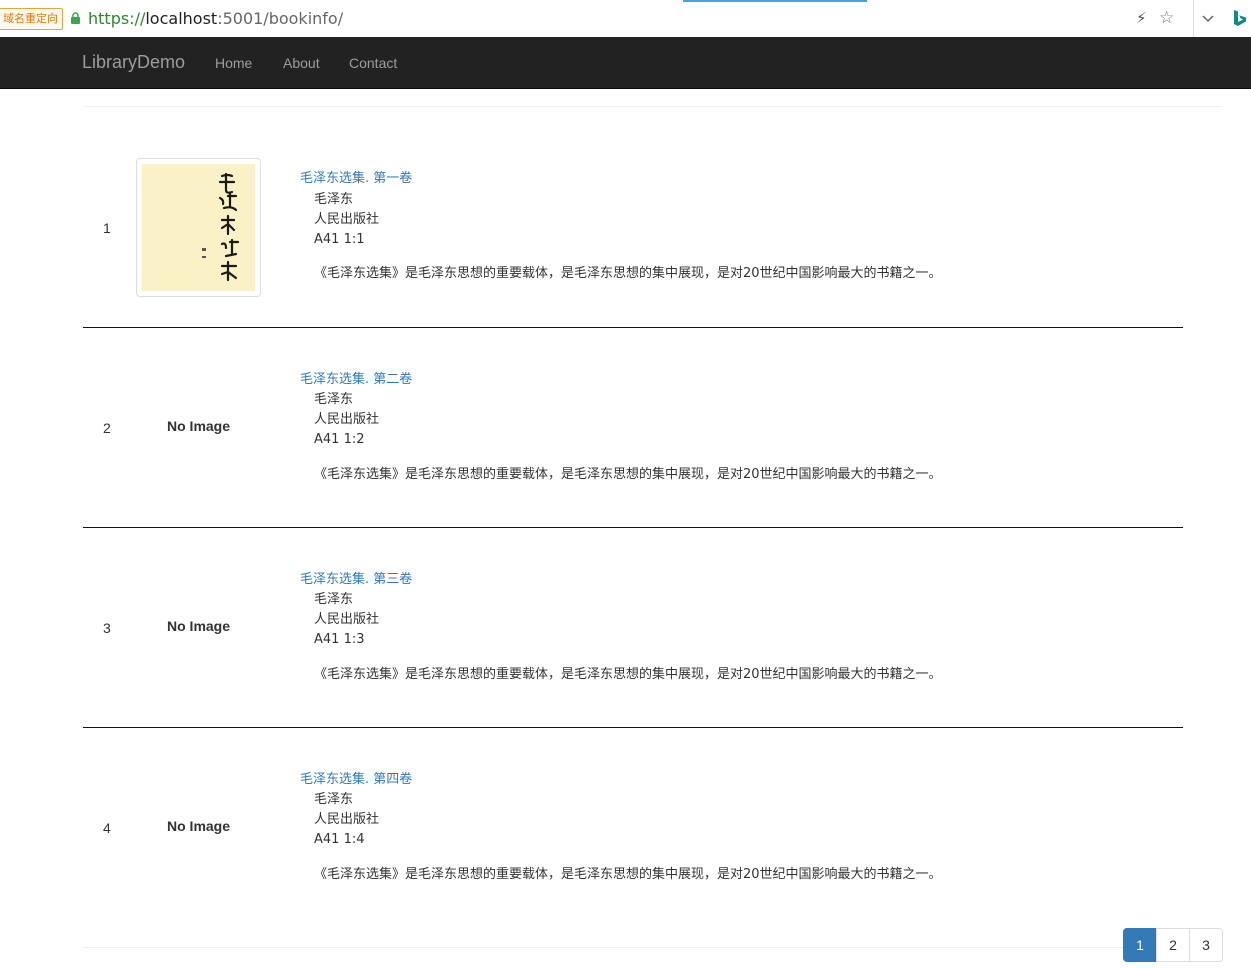 The width and height of the screenshot is (1251, 969). Describe the element at coordinates (603, 947) in the screenshot. I see `content-bottom-rule` at that location.